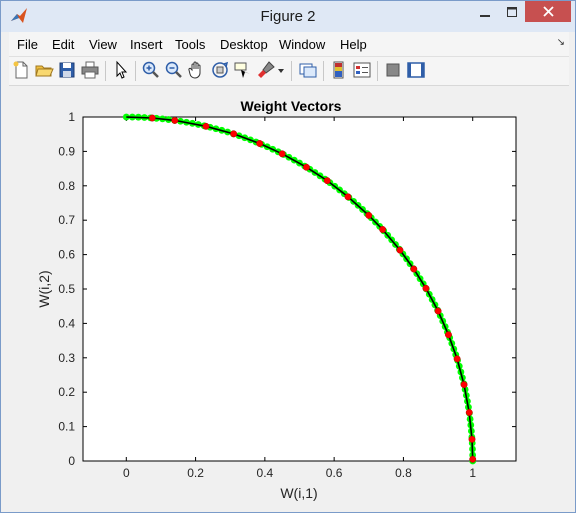 This screenshot has height=513, width=576. Describe the element at coordinates (146, 44) in the screenshot. I see `menu-insert: Insert` at that location.